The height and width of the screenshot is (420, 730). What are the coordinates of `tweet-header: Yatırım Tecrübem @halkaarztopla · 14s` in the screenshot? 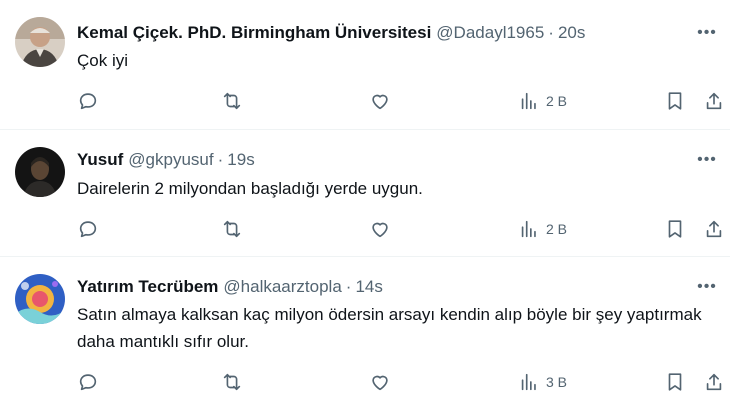 It's located at (383, 287).